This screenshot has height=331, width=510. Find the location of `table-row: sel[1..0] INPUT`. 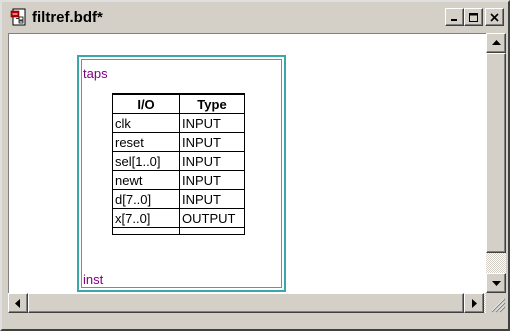

table-row: sel[1..0] INPUT is located at coordinates (178, 161).